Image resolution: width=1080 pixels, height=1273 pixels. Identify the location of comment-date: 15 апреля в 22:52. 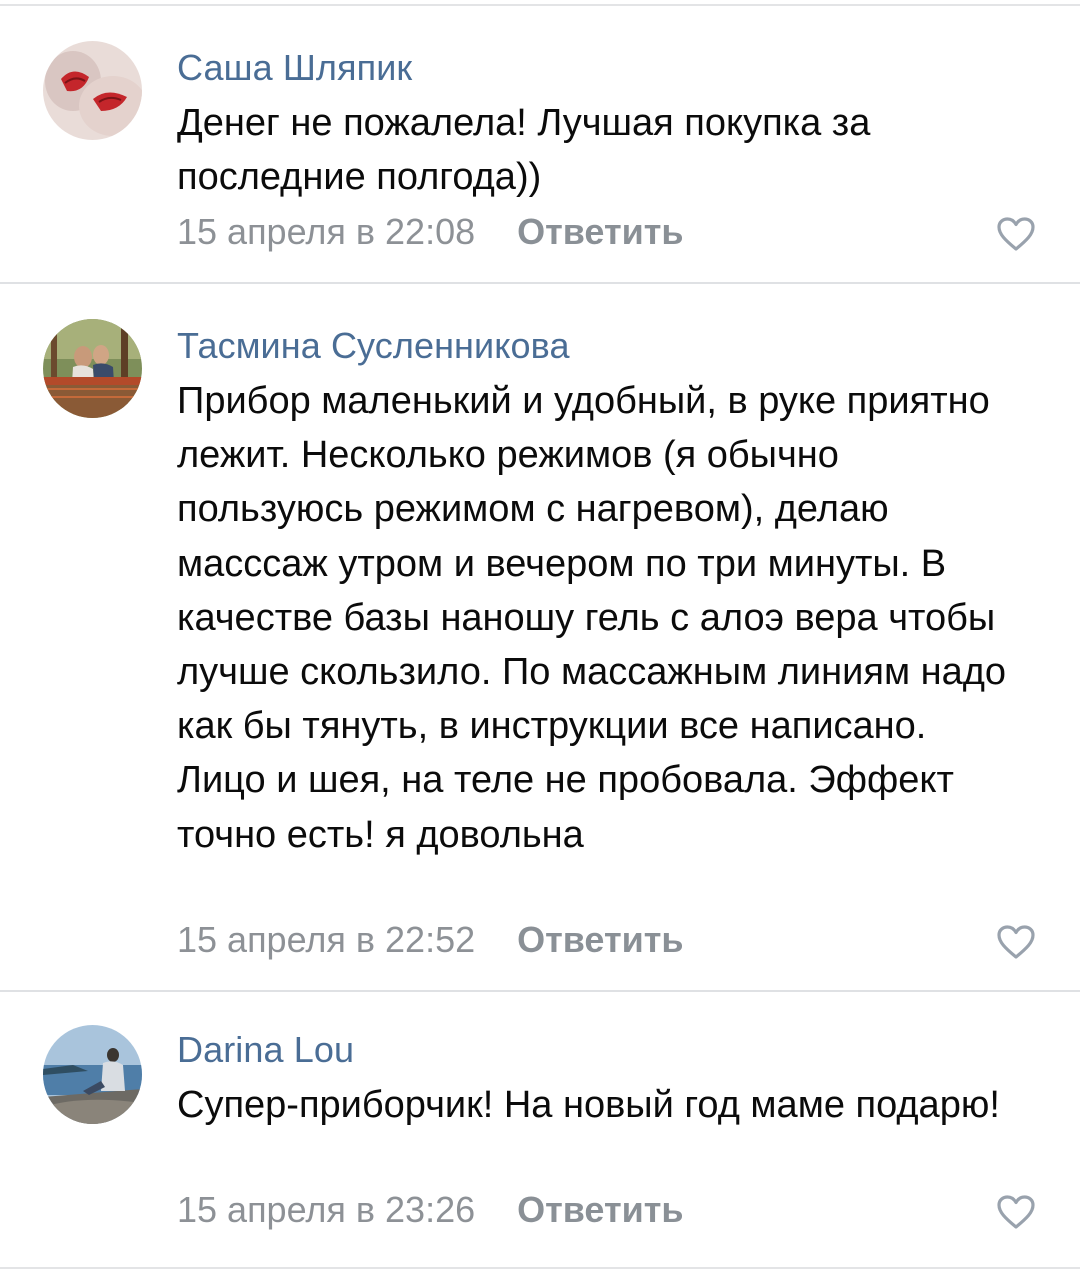
(326, 939).